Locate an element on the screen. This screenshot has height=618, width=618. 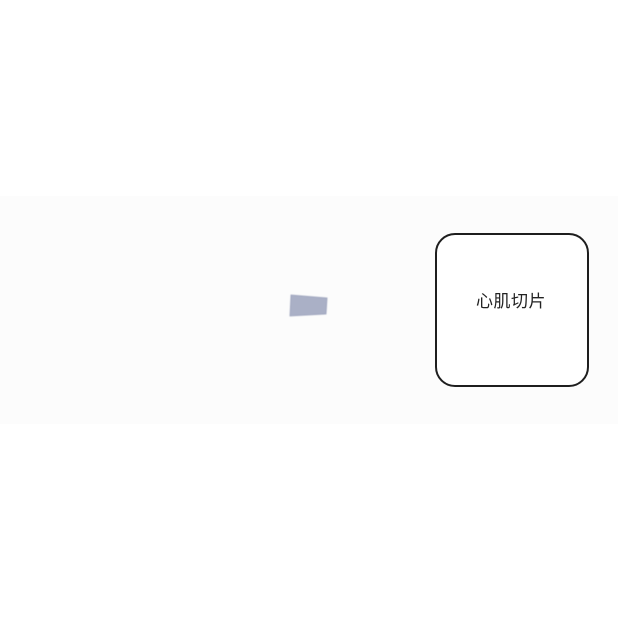
card-label: 心肌切片 is located at coordinates (511, 301).